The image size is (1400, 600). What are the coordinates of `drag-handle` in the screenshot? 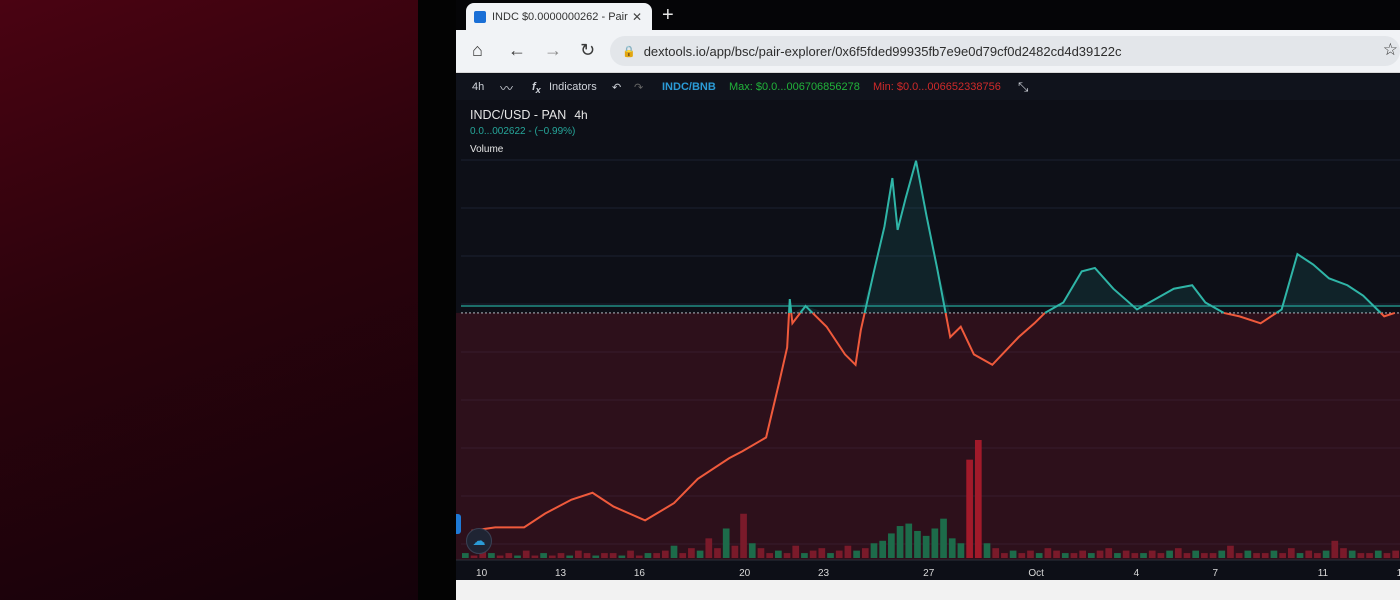 It's located at (458, 524).